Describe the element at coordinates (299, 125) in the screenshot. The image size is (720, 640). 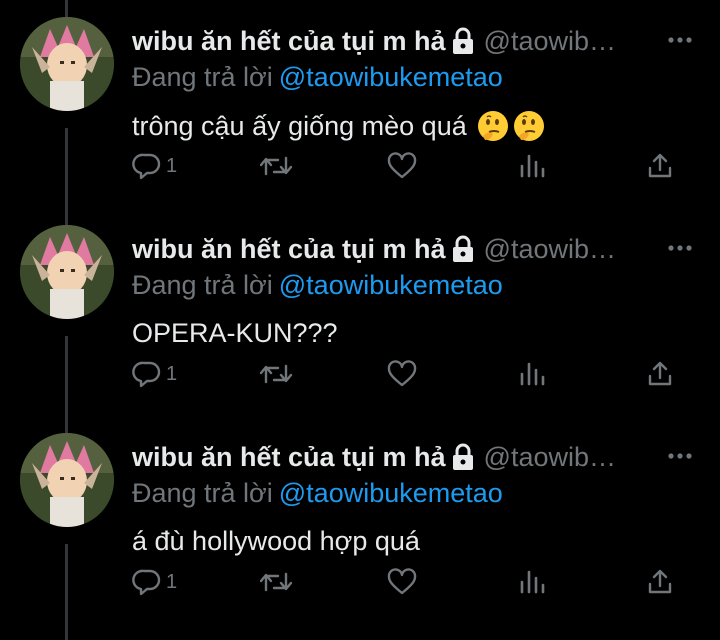
I see `tweet-body: trông cậu ấy giống mèo quá` at that location.